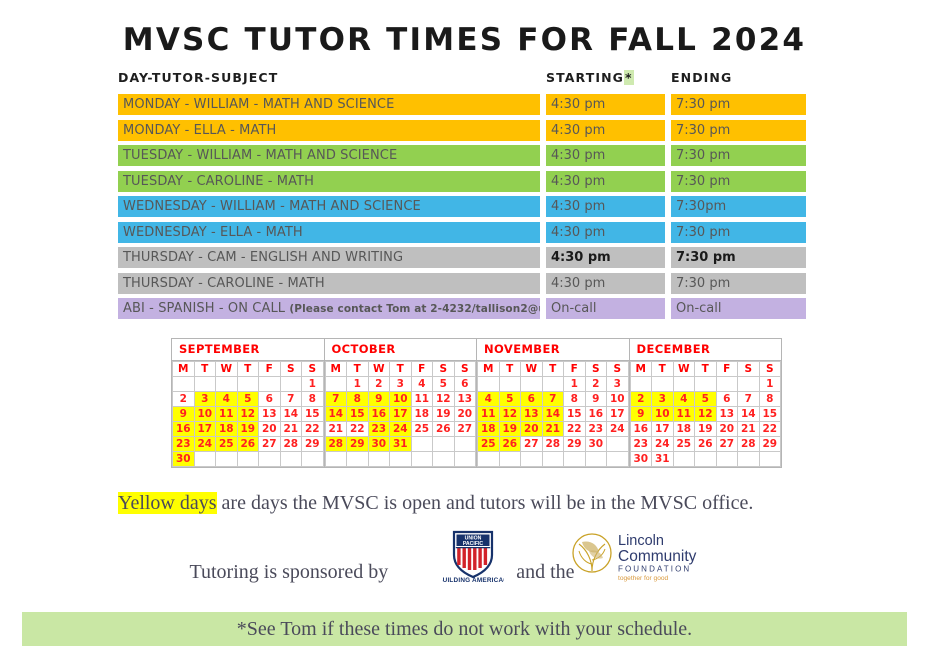  Describe the element at coordinates (357, 384) in the screenshot. I see `calendar-day: 1` at that location.